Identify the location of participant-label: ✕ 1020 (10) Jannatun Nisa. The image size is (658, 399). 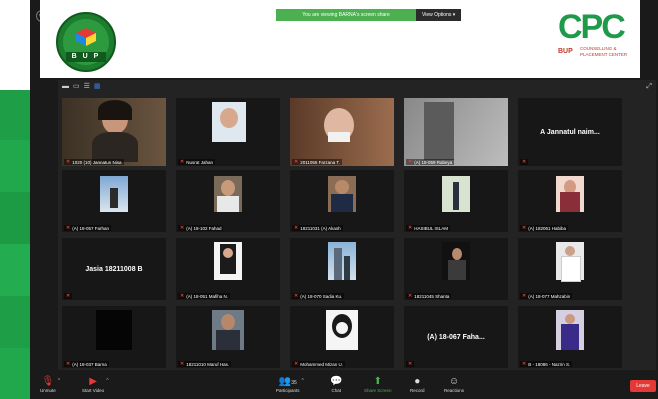
(94, 162).